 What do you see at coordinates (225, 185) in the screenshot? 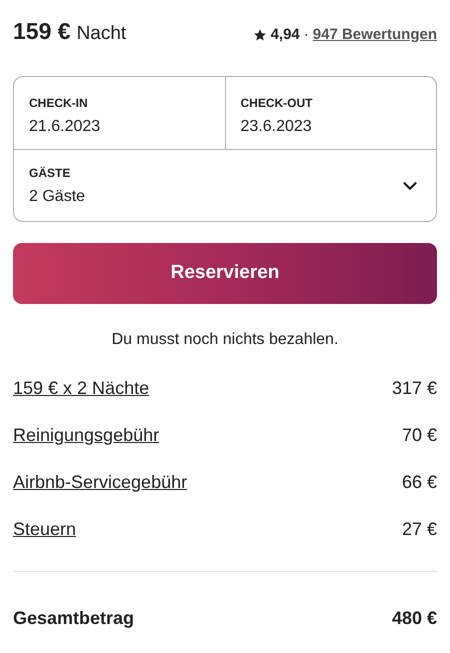
I see `guests-field: GÄSTE 2 Gäste` at bounding box center [225, 185].